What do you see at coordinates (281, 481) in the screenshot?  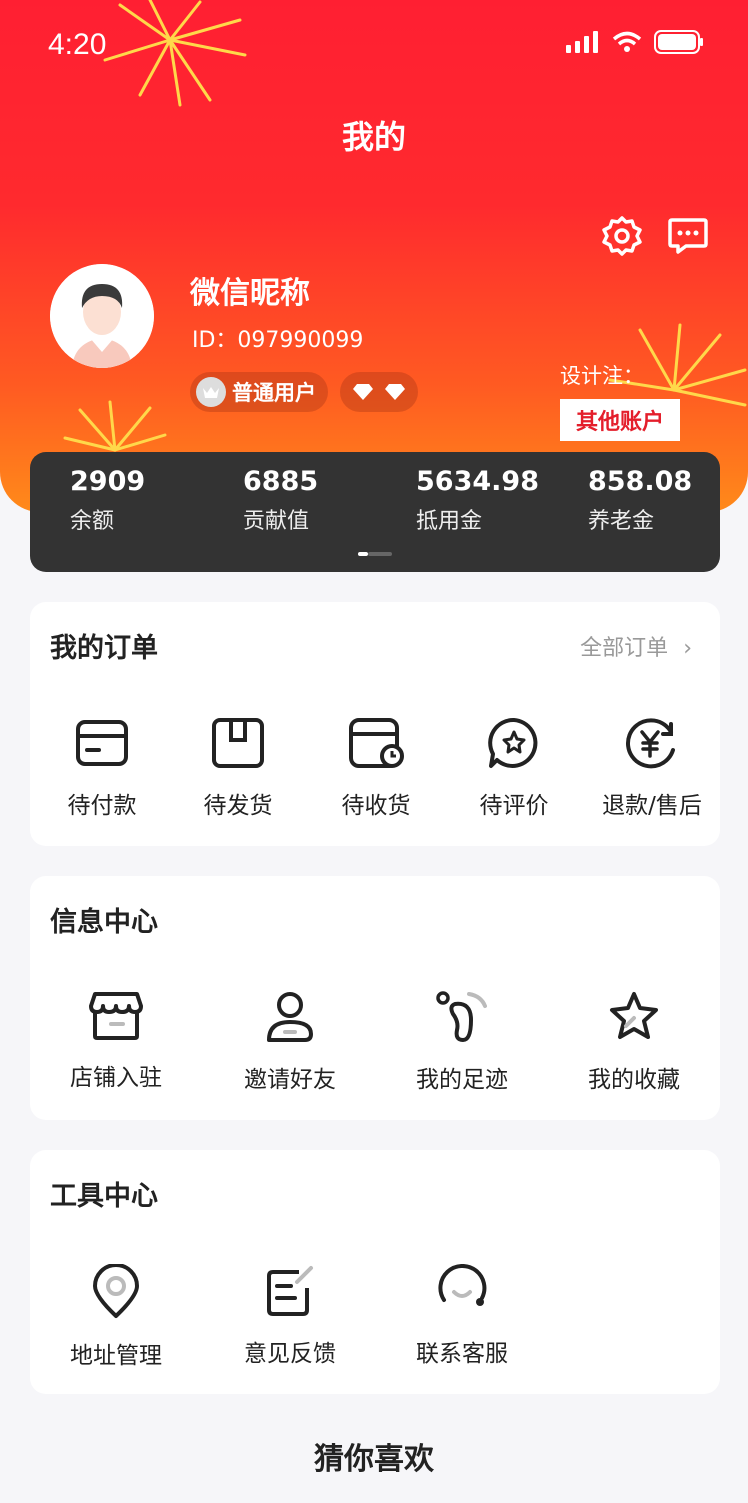 I see `stat-value: 6885` at bounding box center [281, 481].